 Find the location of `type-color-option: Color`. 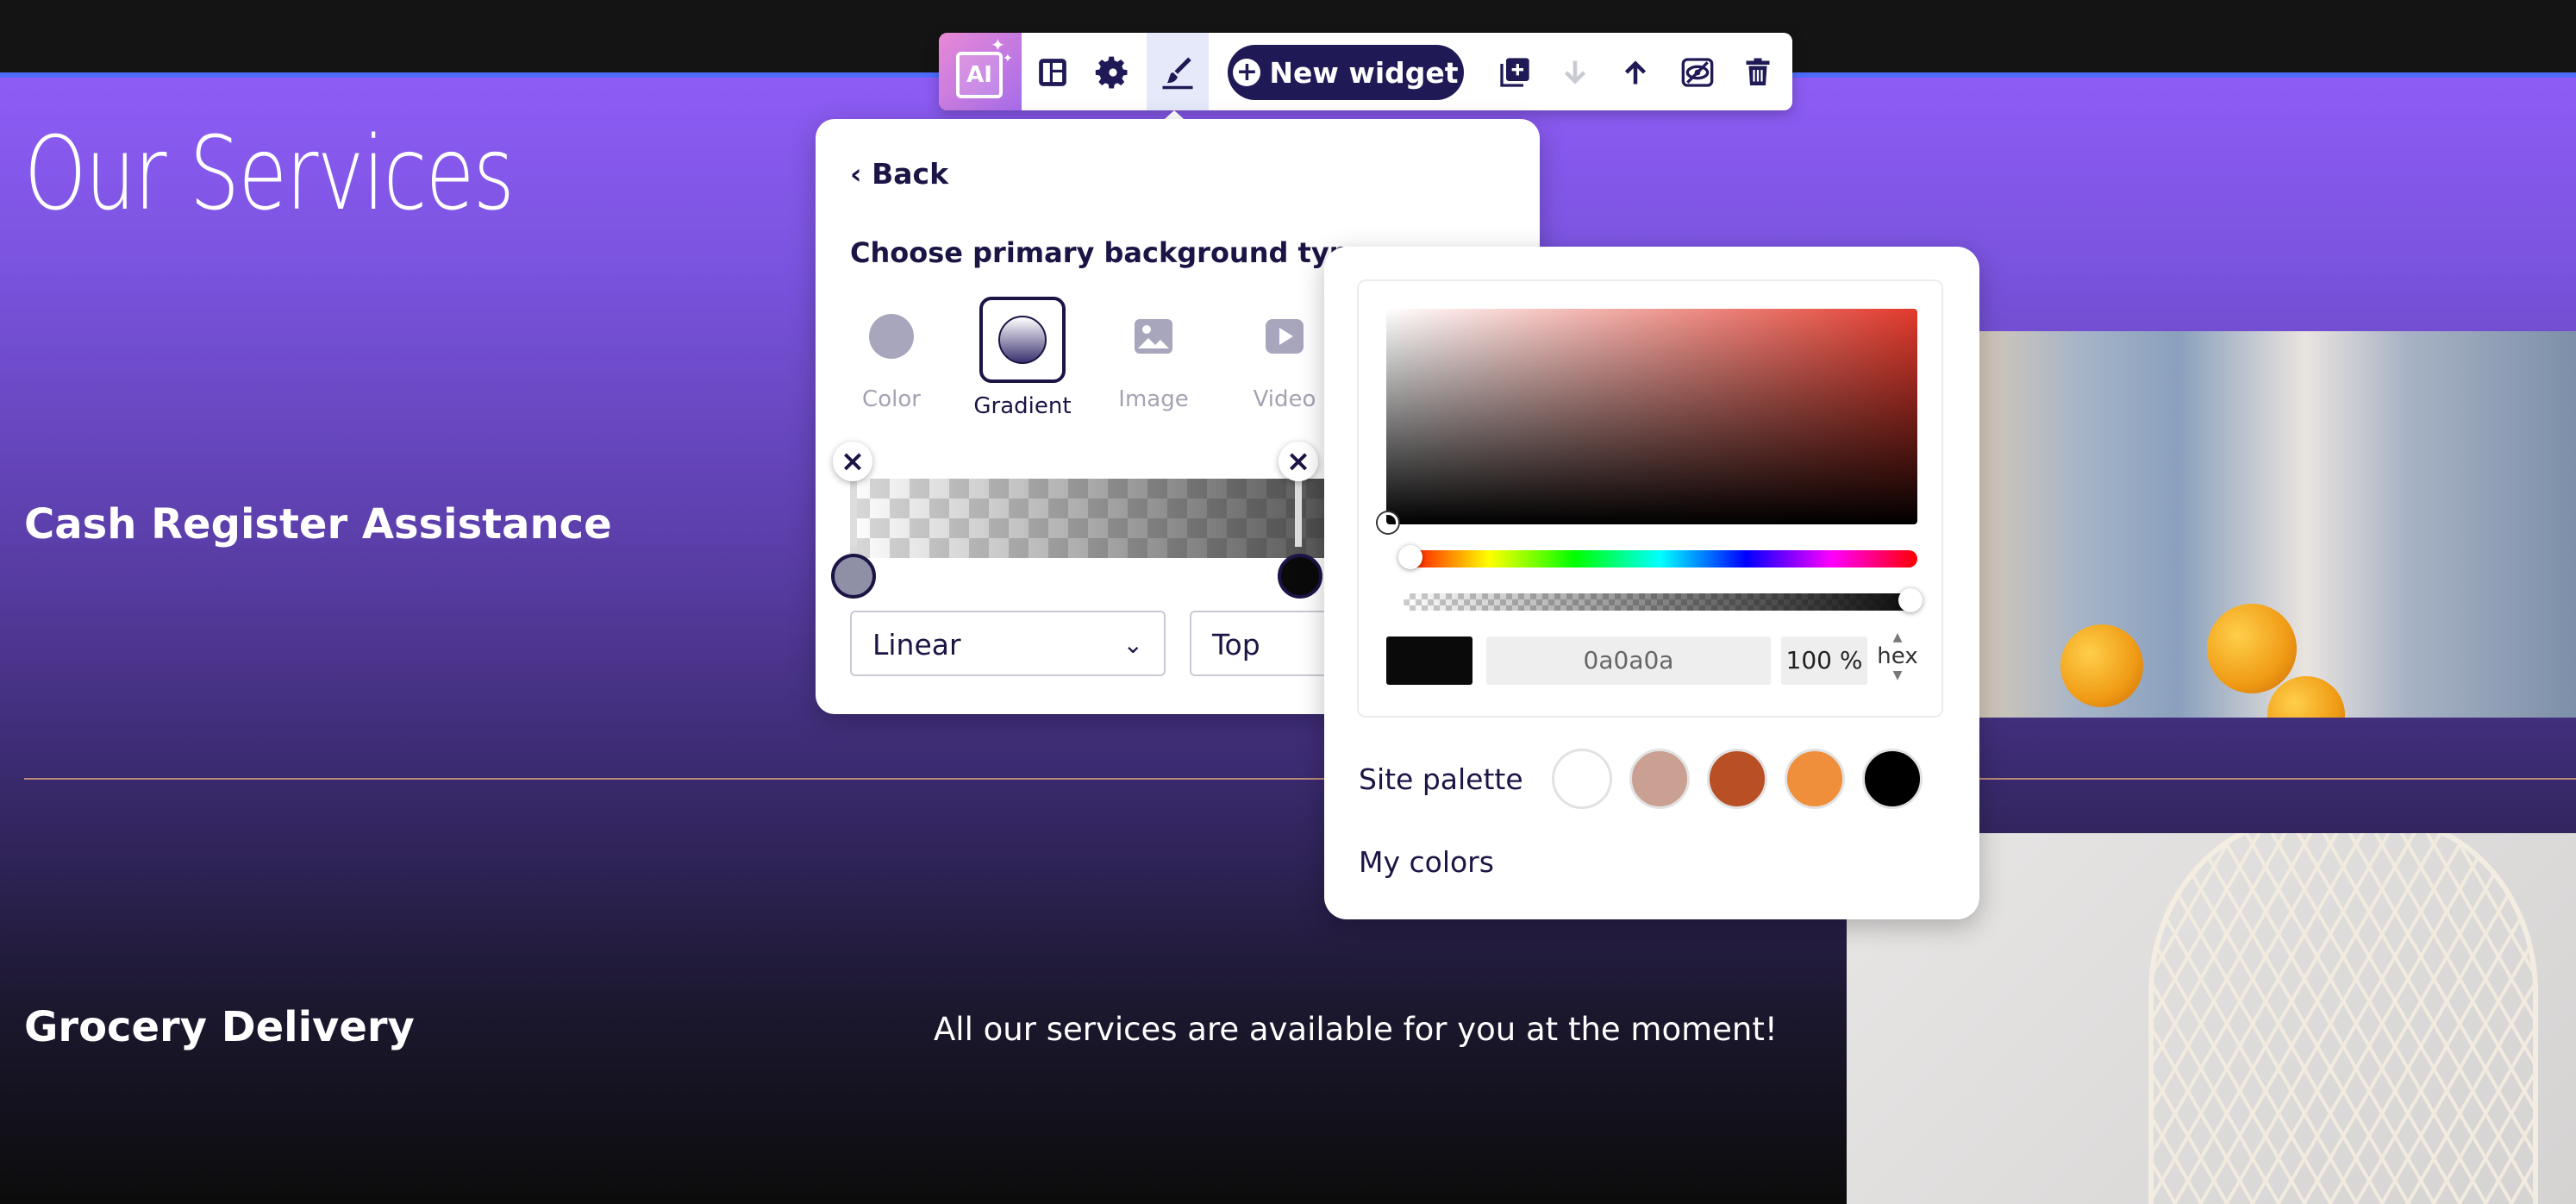

type-color-option: Color is located at coordinates (892, 354).